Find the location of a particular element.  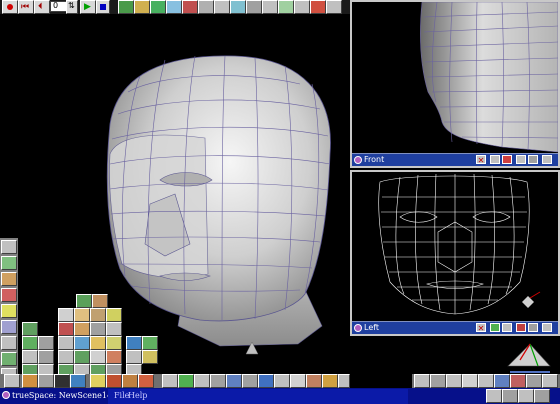

front-title-bar: Front ✕ is located at coordinates (455, 159).